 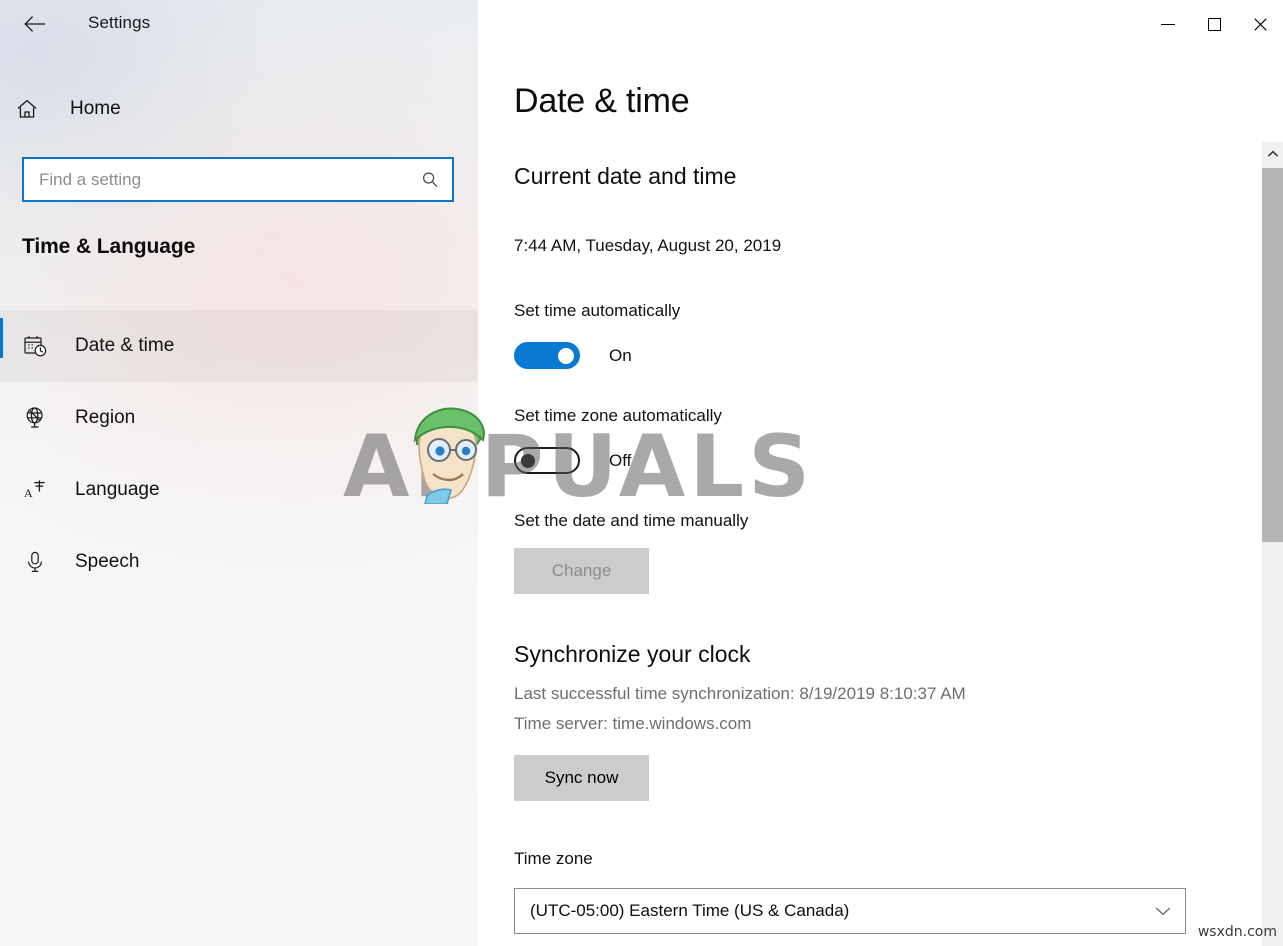 What do you see at coordinates (553, 858) in the screenshot?
I see `time-zone-label: Time zone` at bounding box center [553, 858].